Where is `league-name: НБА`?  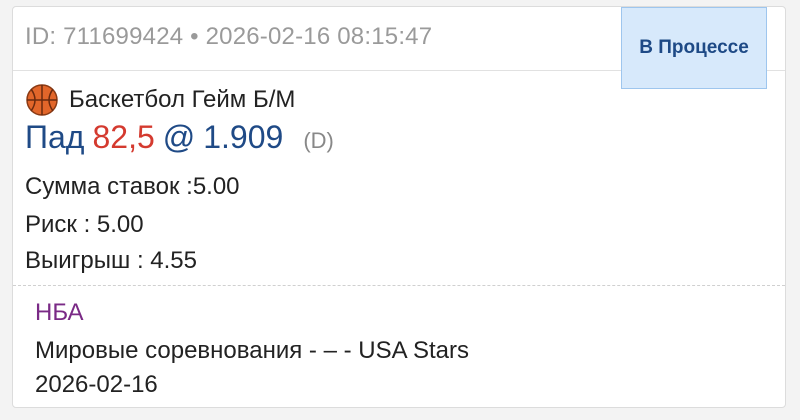
league-name: НБА is located at coordinates (59, 312).